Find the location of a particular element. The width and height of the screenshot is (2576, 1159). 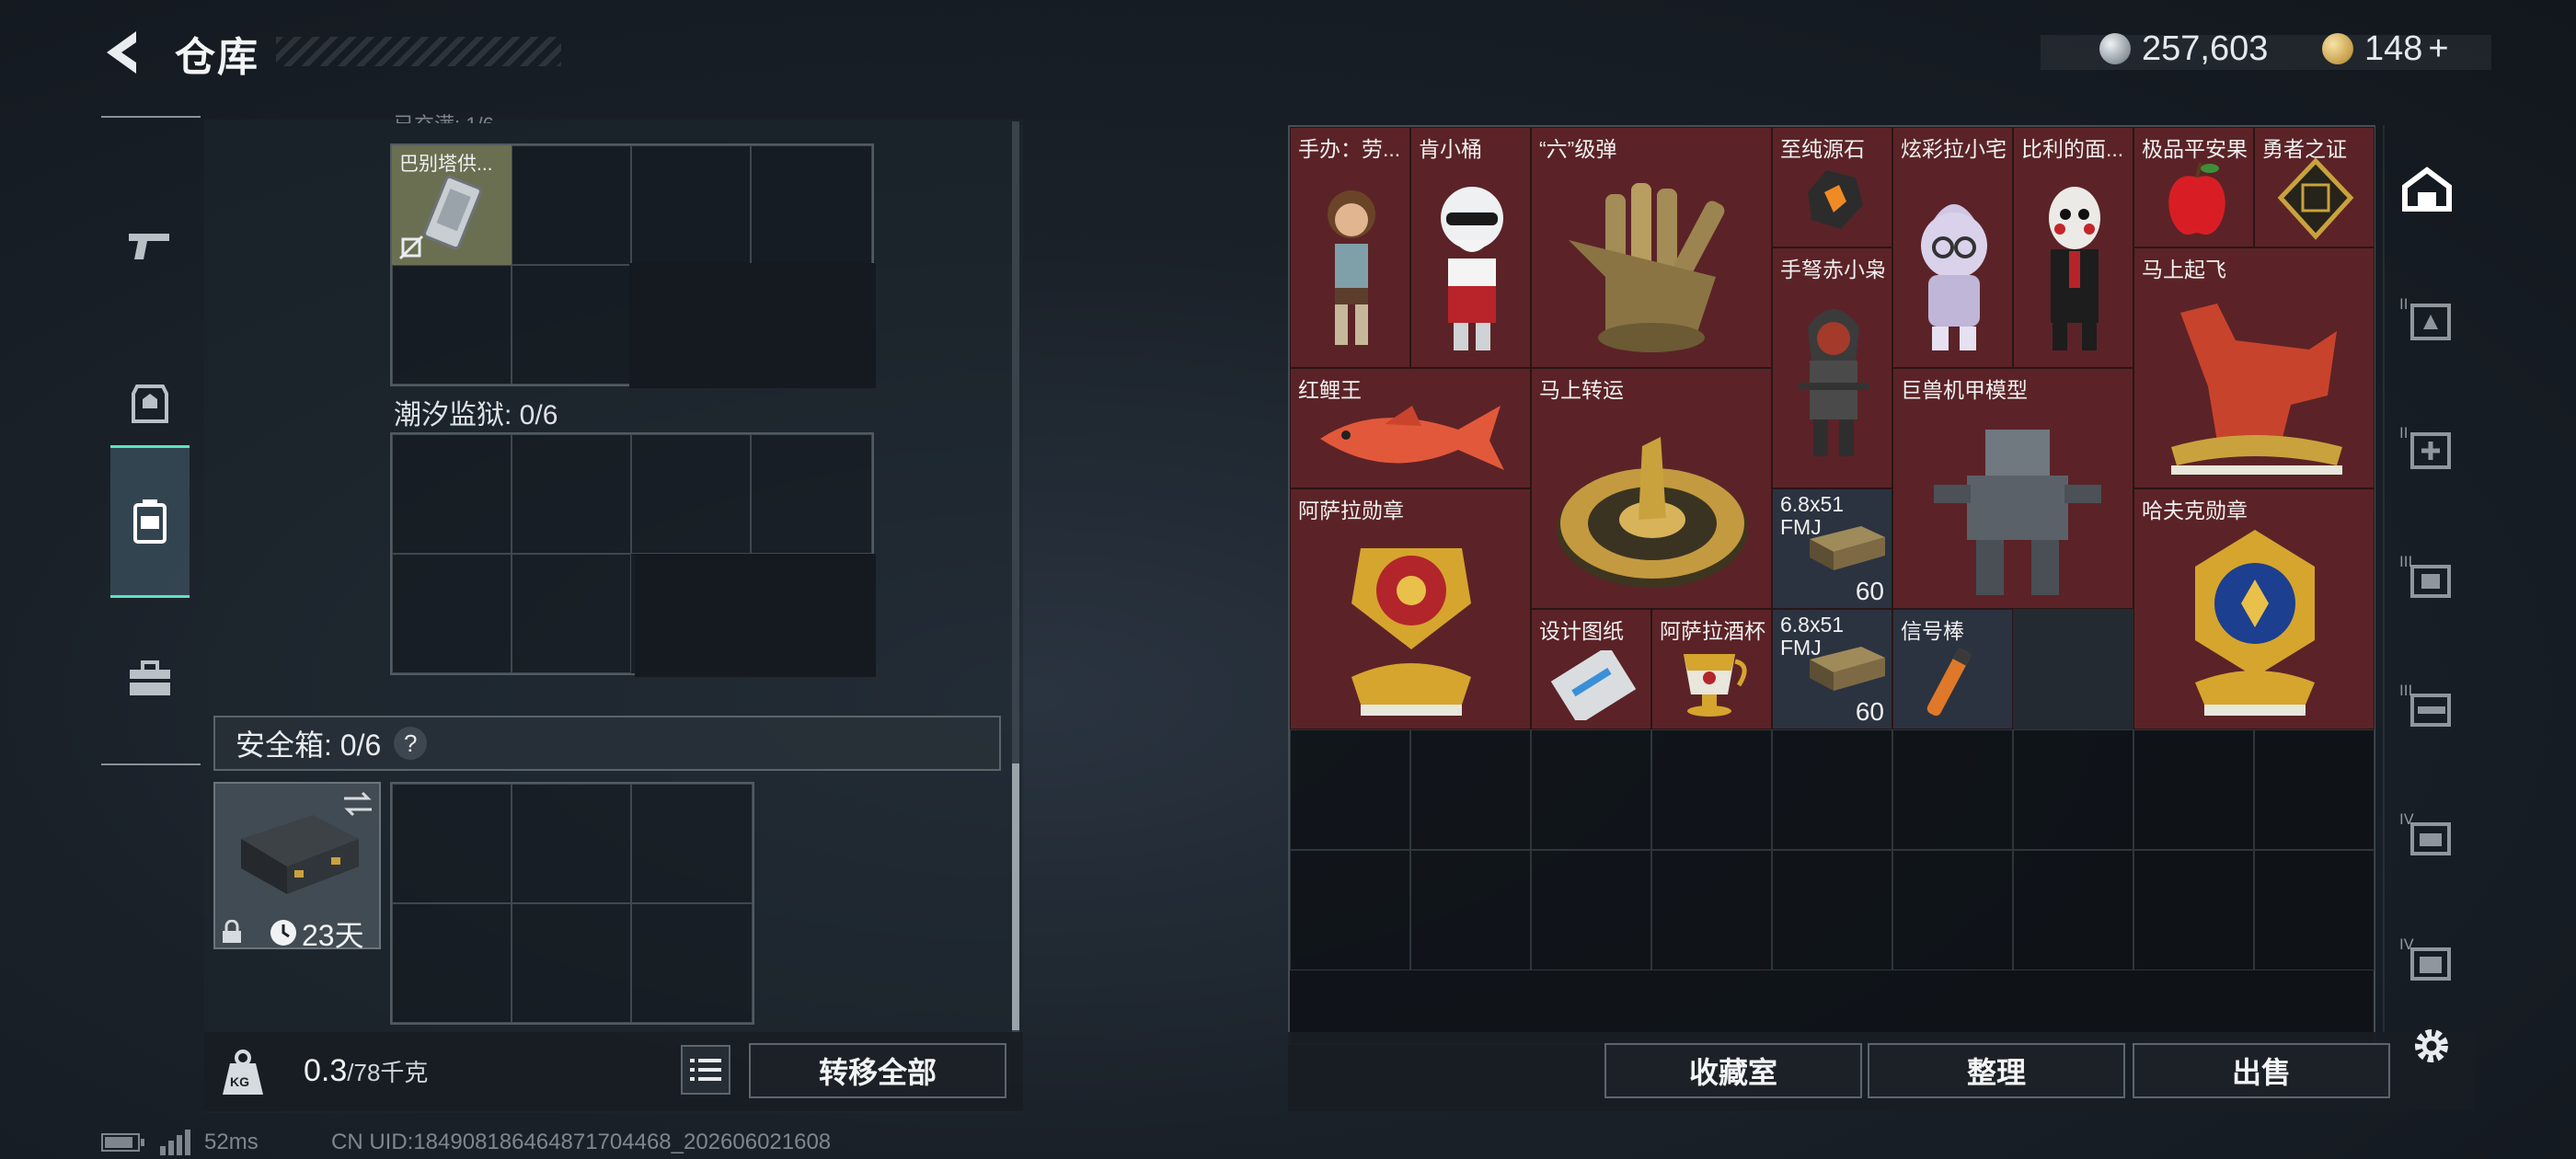

storage-item: 马上转运 is located at coordinates (1651, 488).